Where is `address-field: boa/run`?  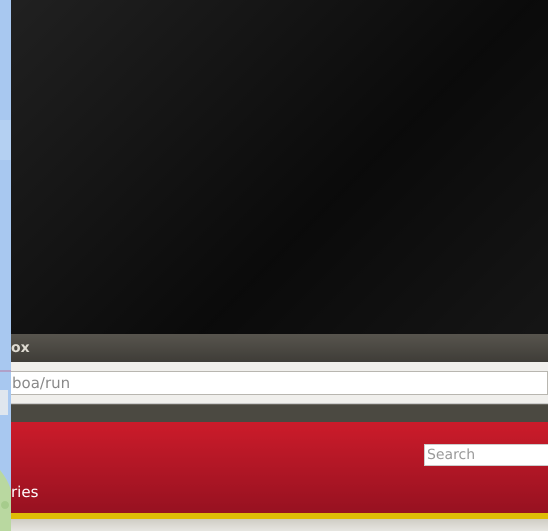
address-field: boa/run is located at coordinates (279, 382).